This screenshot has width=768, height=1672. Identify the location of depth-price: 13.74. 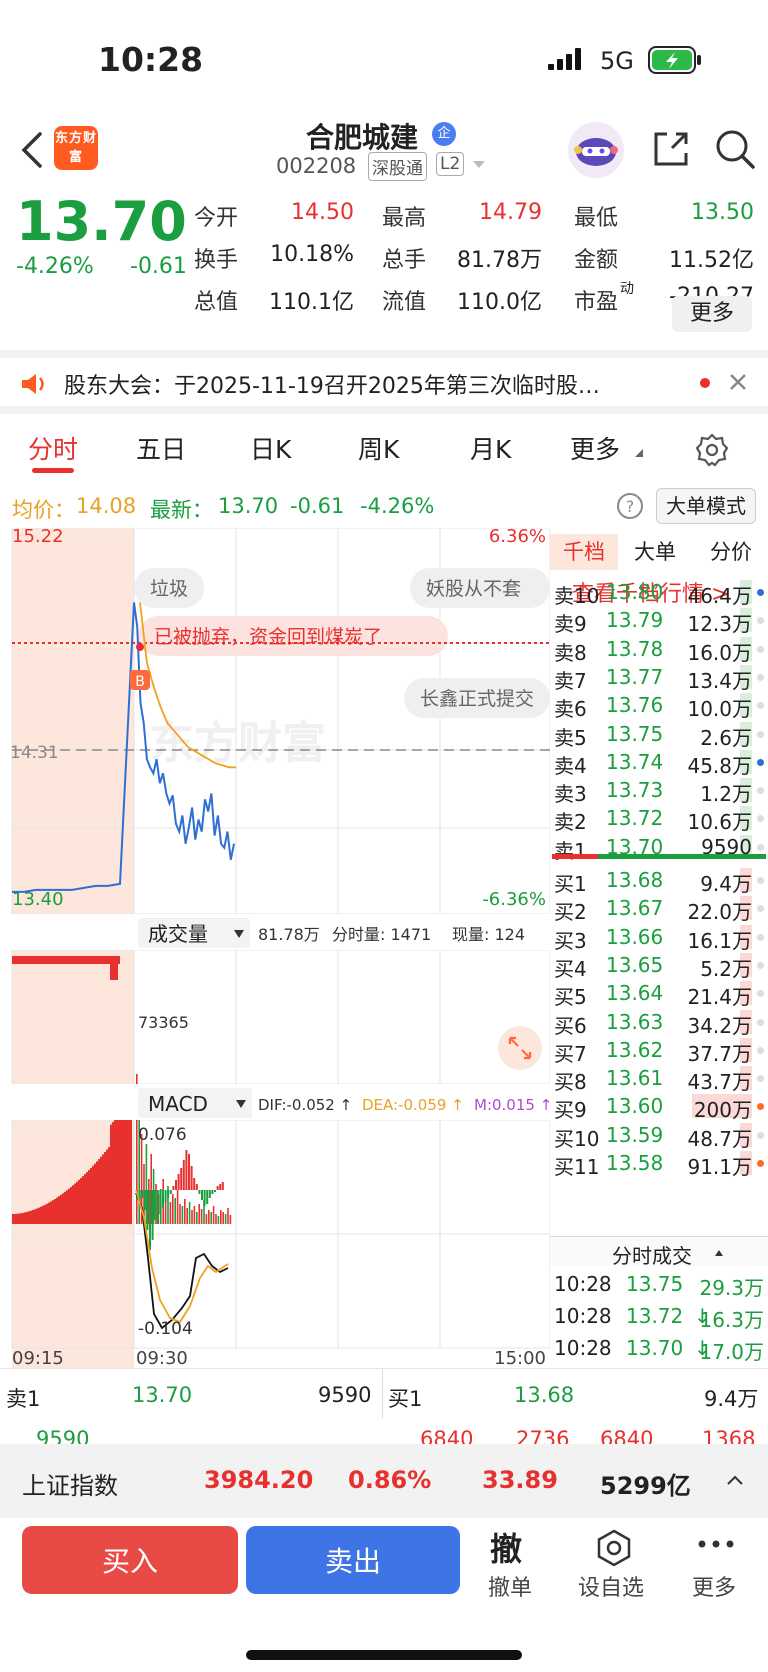
(635, 761).